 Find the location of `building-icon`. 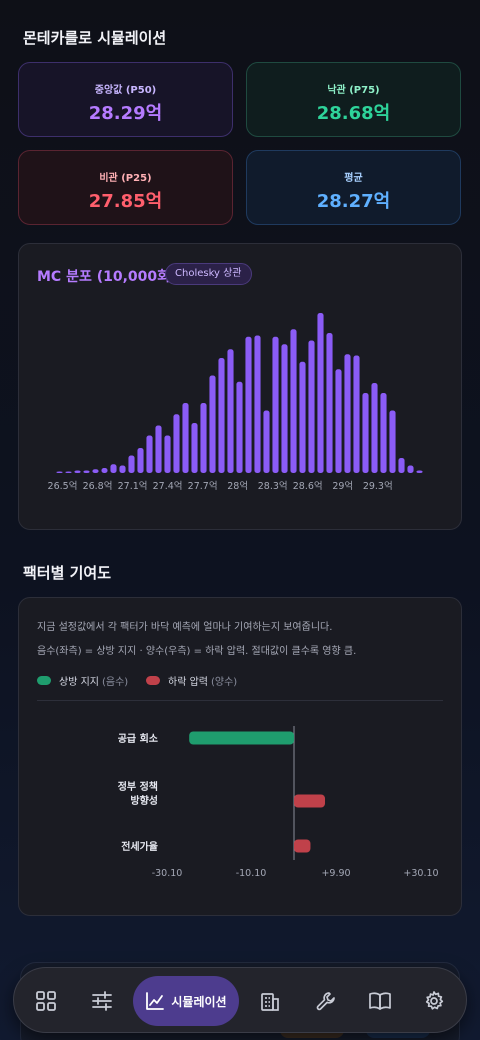

building-icon is located at coordinates (270, 1002).